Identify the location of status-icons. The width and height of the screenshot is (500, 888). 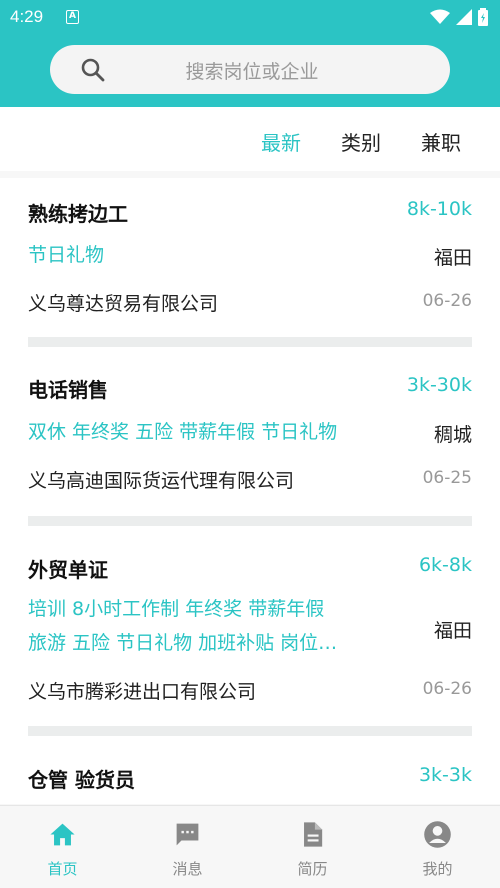
(459, 17).